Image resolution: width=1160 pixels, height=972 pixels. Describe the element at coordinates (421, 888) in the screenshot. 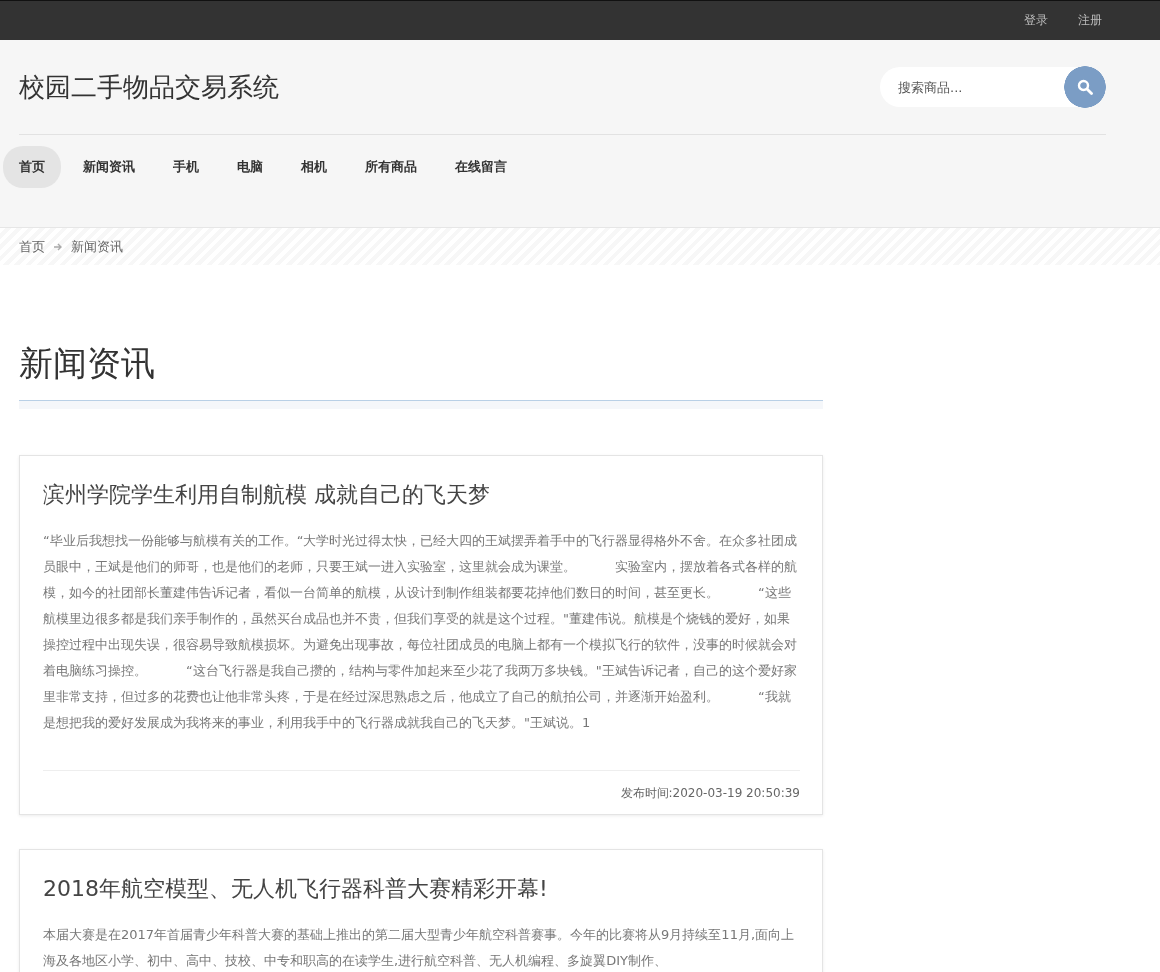

I see `article-title: 2018年航空模型、无人机飞行器科普大赛精彩开幕!` at that location.